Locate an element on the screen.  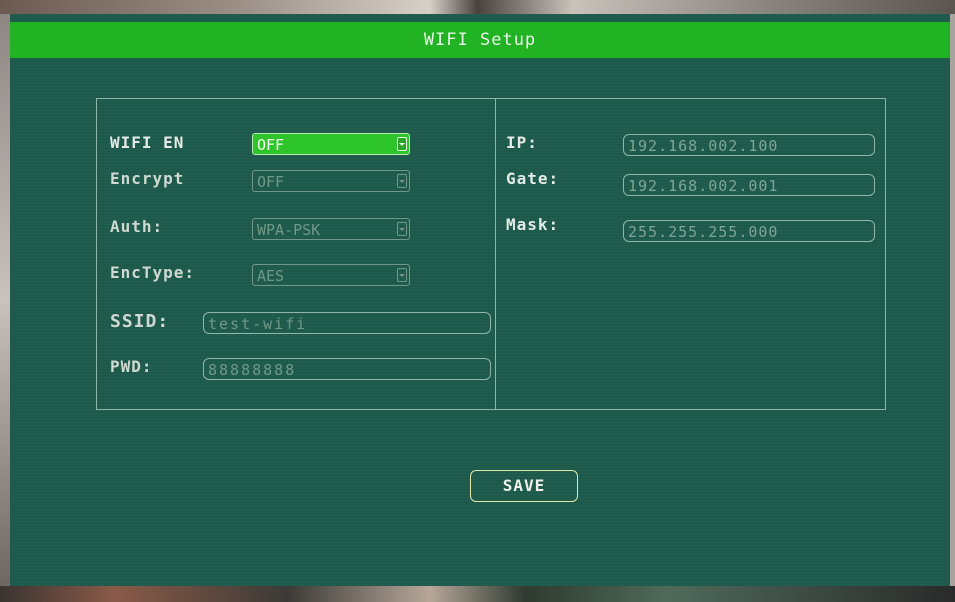
mask-input: 255.255.255.000 is located at coordinates (749, 231).